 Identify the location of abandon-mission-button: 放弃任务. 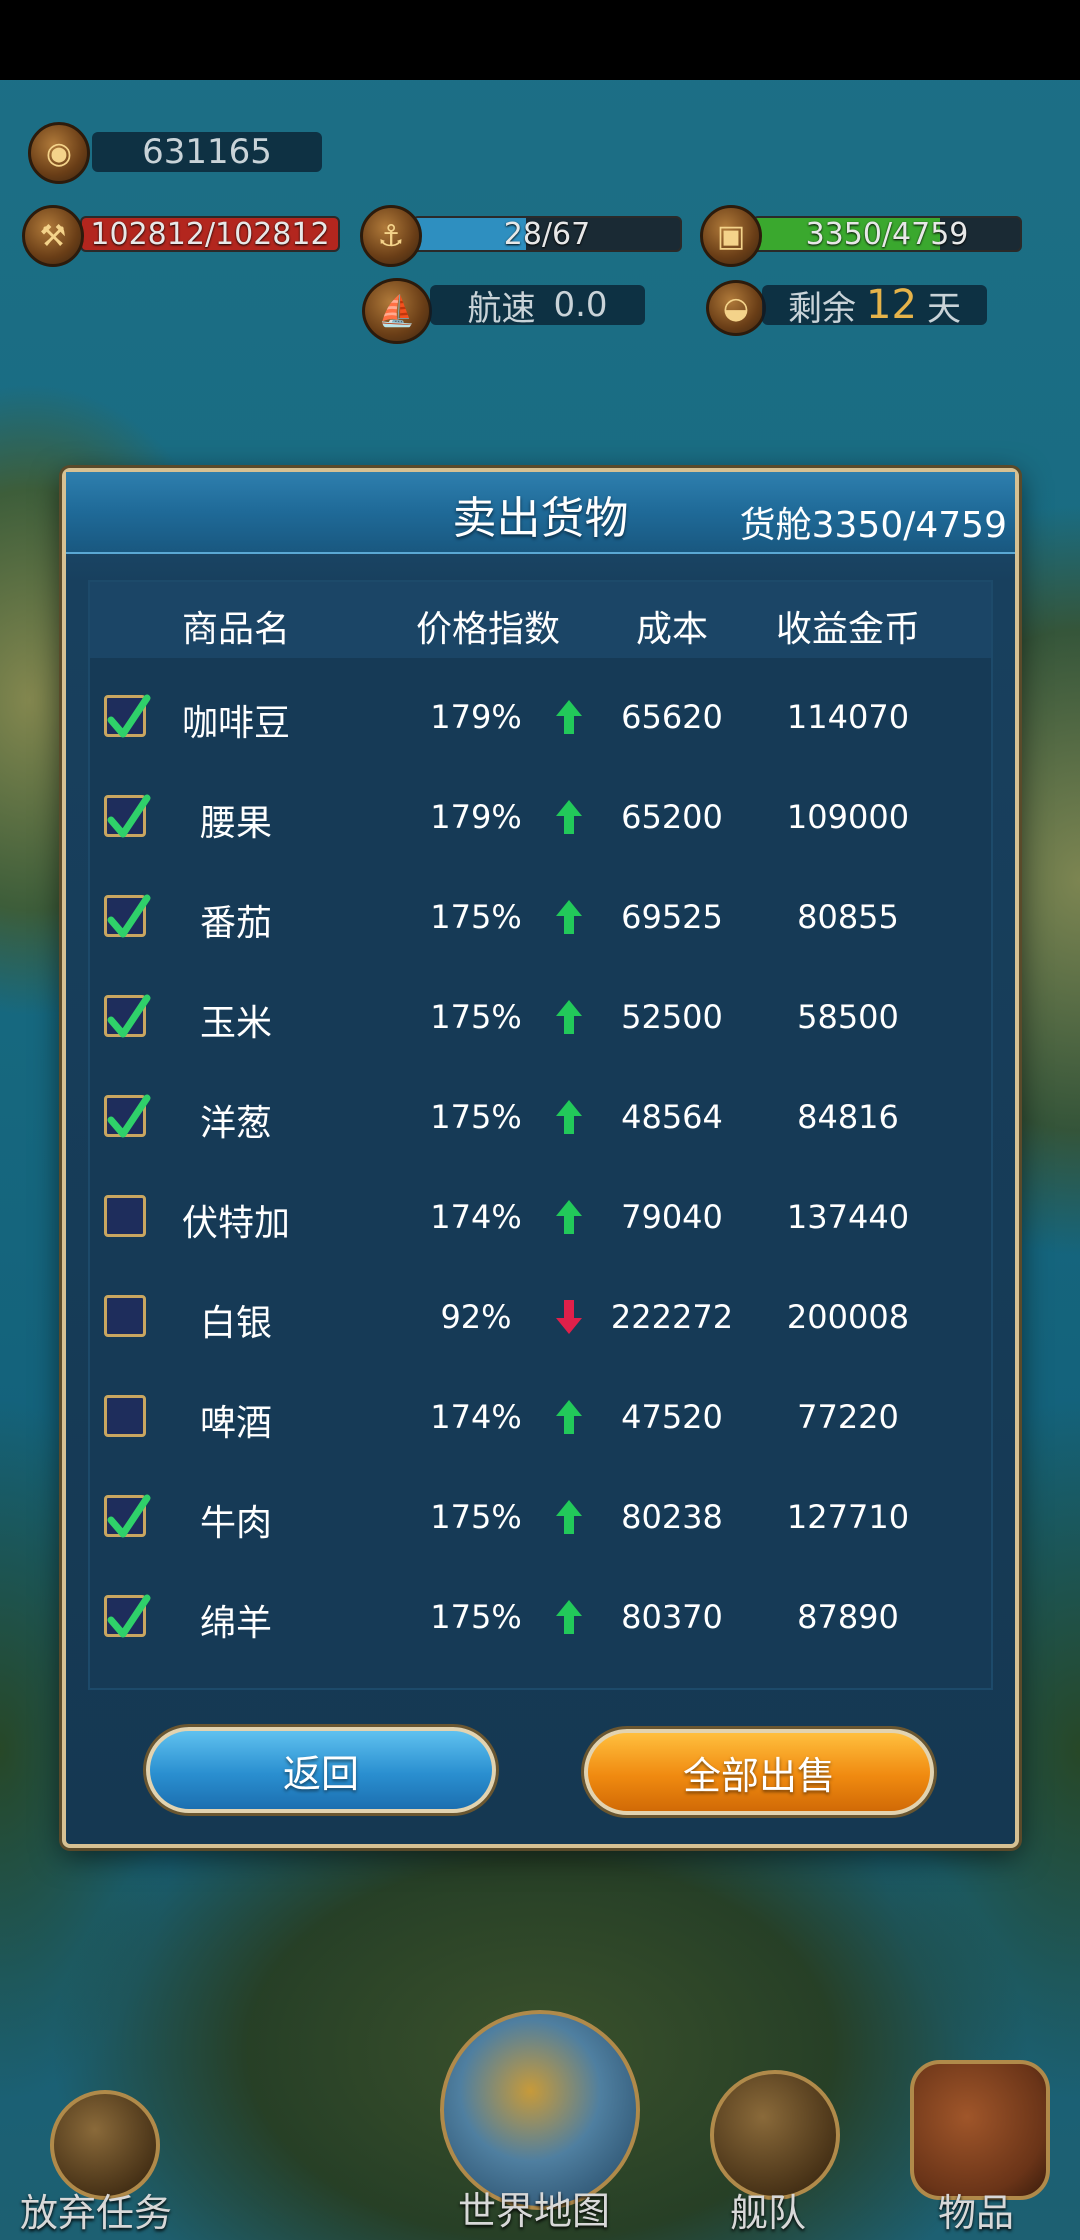
(105, 2162).